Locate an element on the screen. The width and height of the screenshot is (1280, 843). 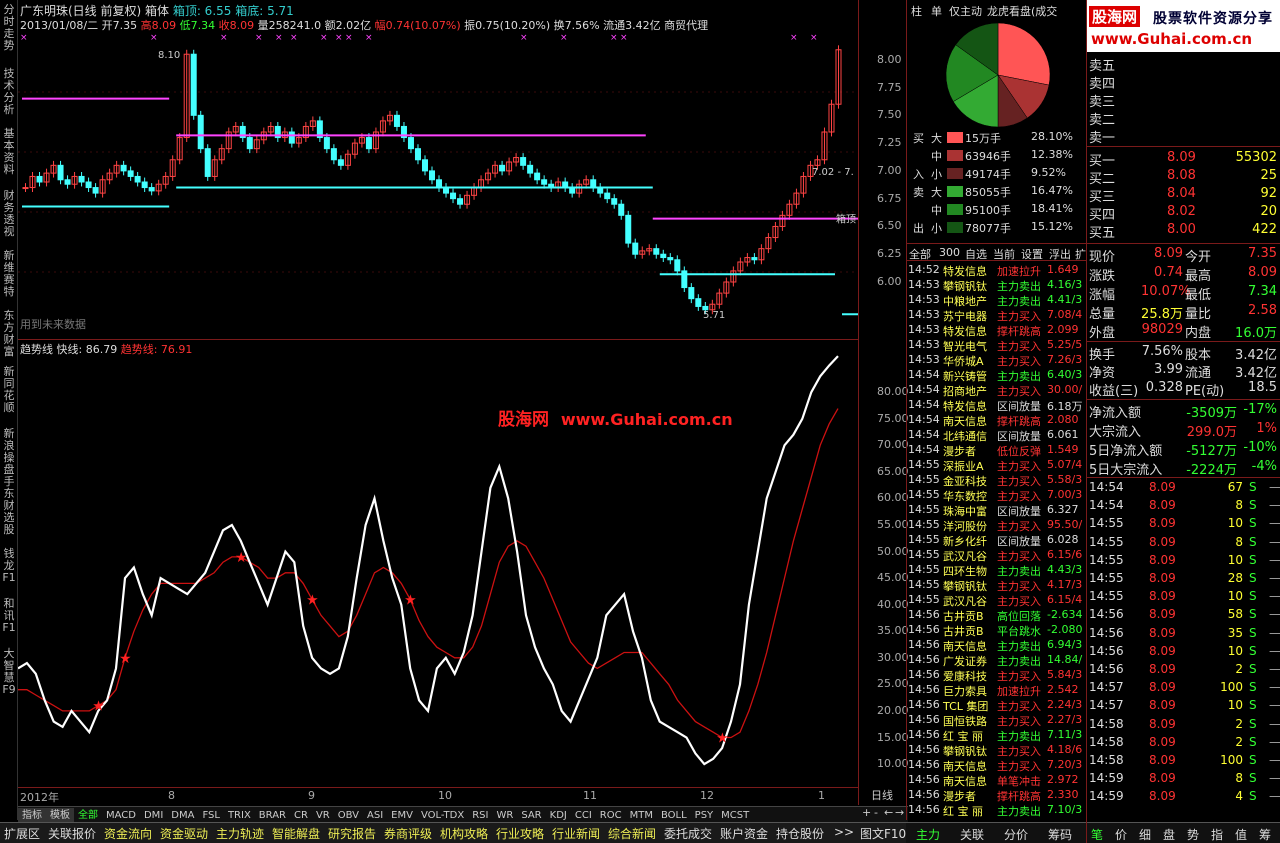
radar-row: 14:56 南天信息 主力买入 7.20/3 is located at coordinates (997, 765).